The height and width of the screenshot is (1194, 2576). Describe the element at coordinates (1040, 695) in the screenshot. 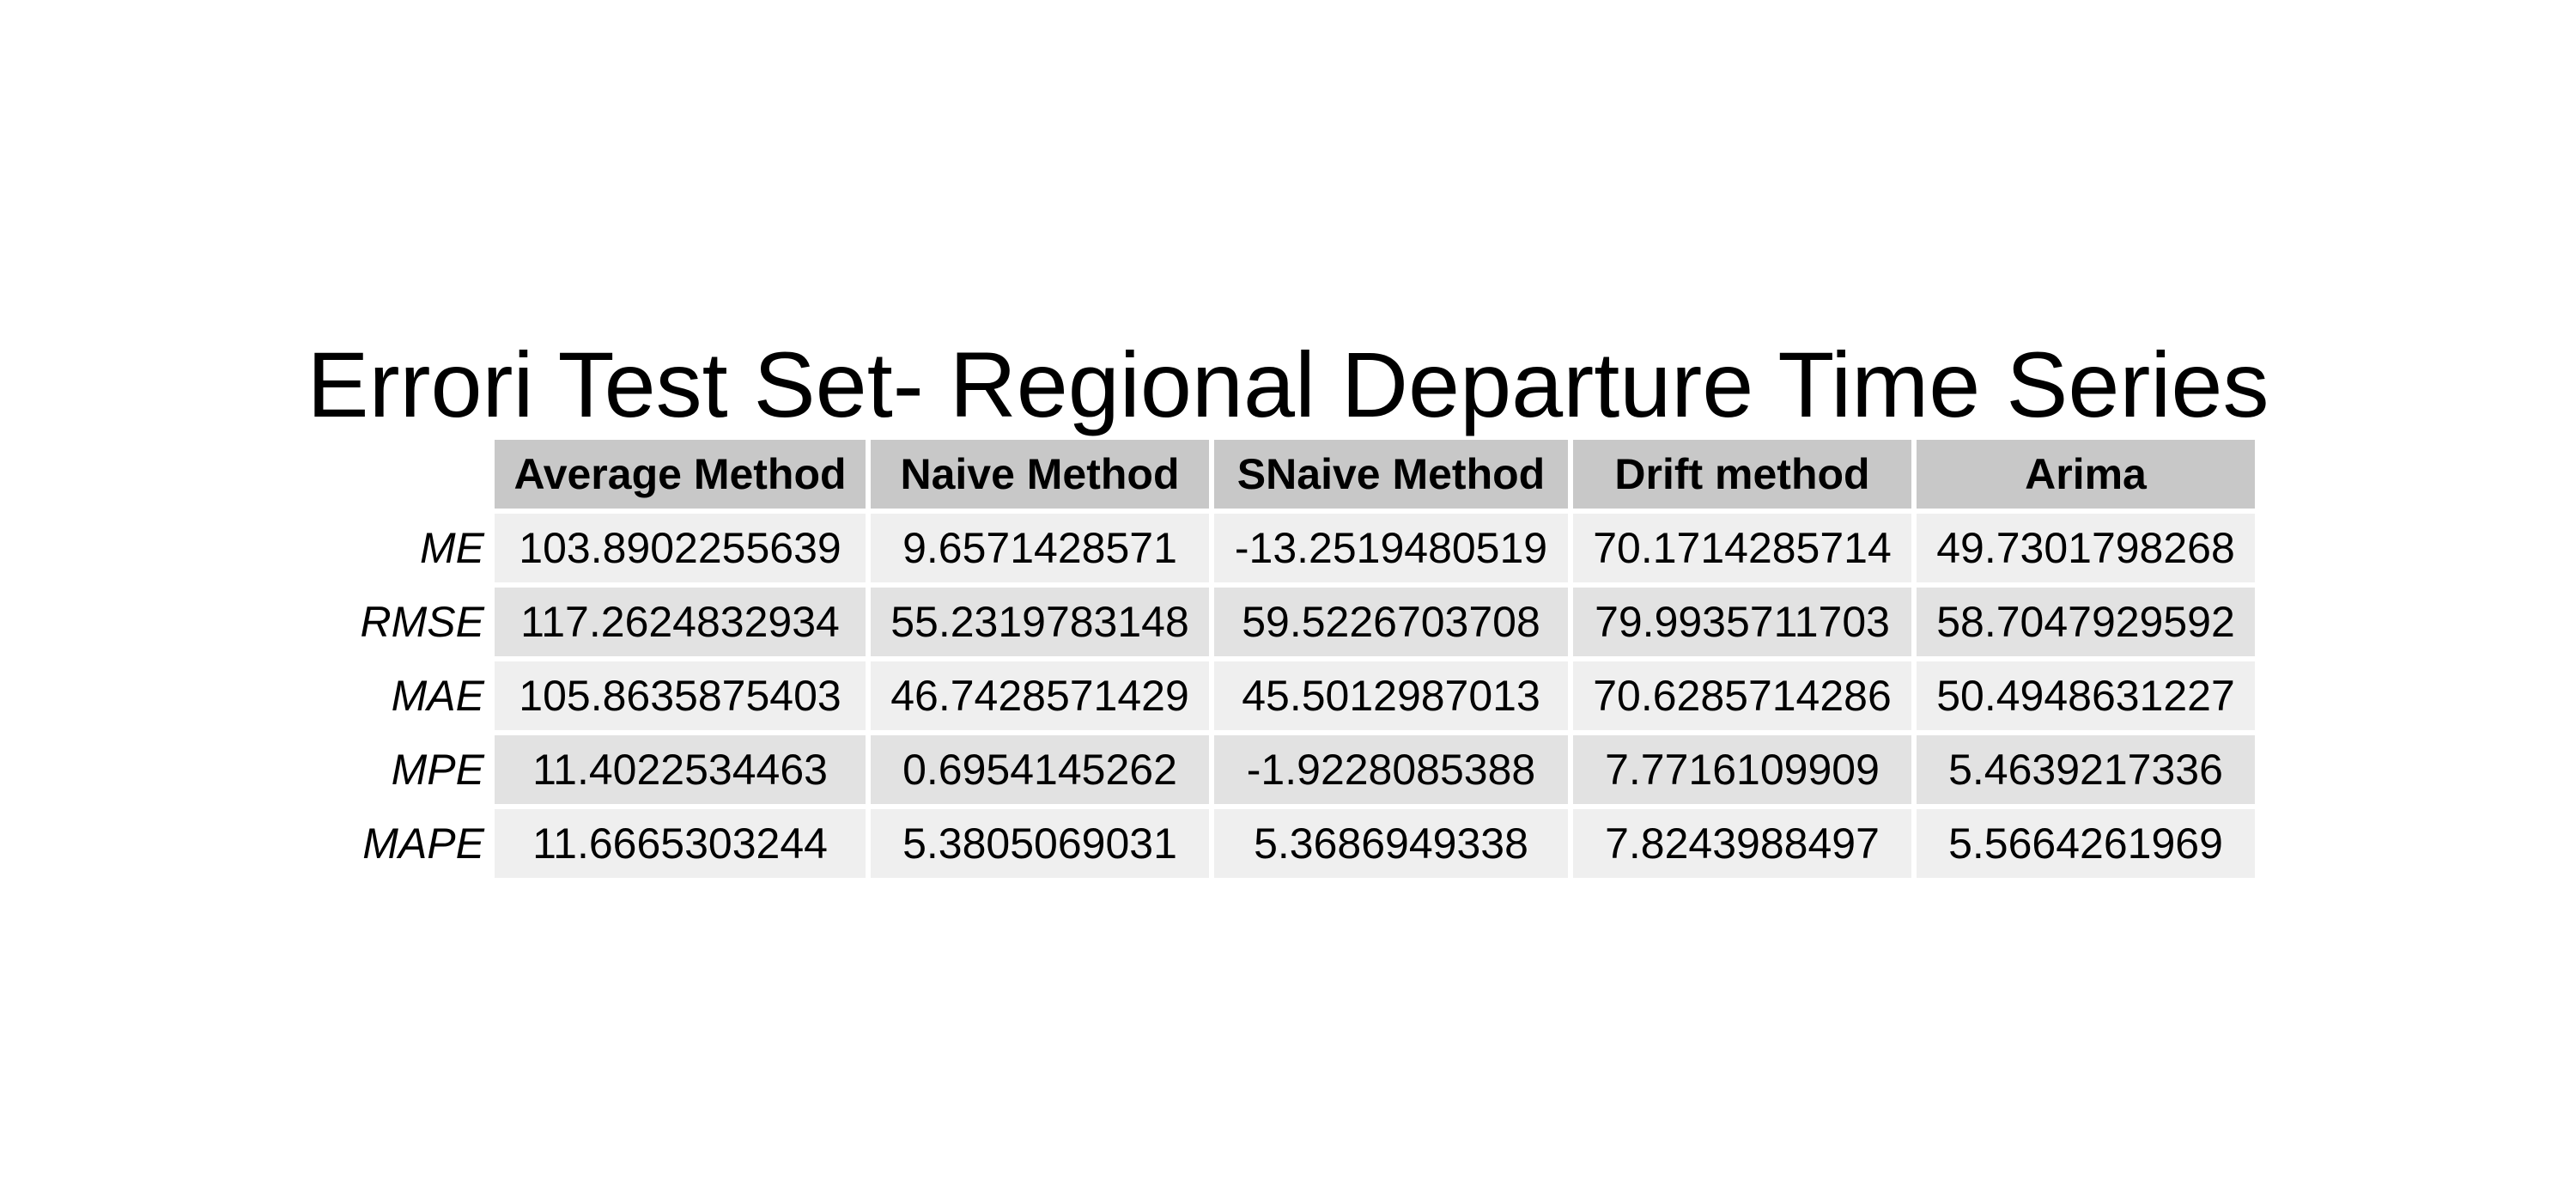

I see `table-cell: 46.7428571429` at that location.